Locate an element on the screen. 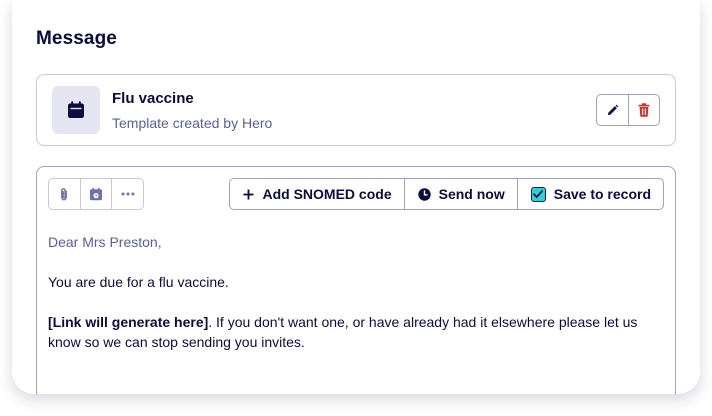  paperclip-icon is located at coordinates (64, 193).